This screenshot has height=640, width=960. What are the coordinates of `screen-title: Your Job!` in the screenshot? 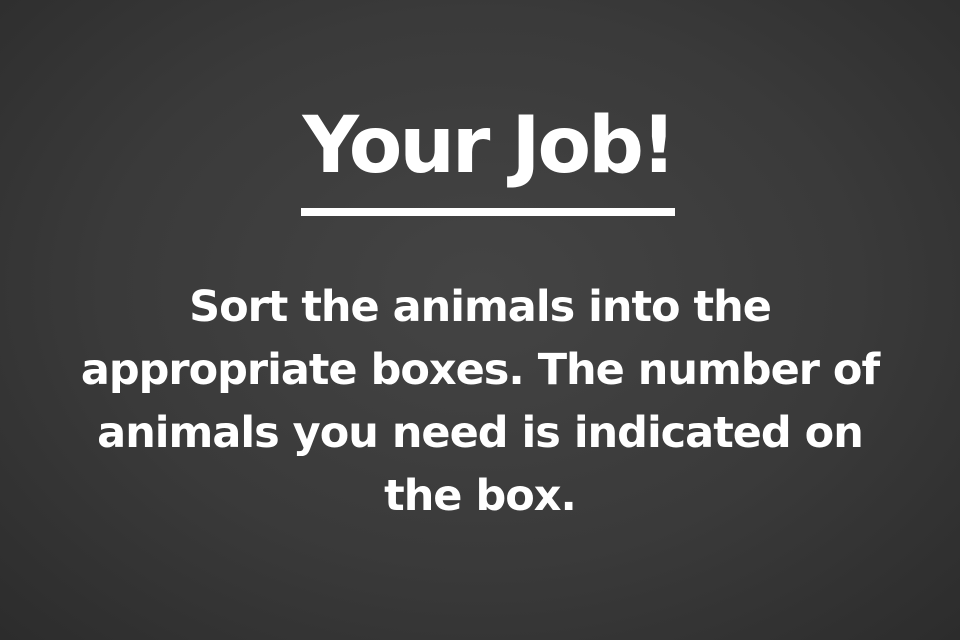 It's located at (489, 146).